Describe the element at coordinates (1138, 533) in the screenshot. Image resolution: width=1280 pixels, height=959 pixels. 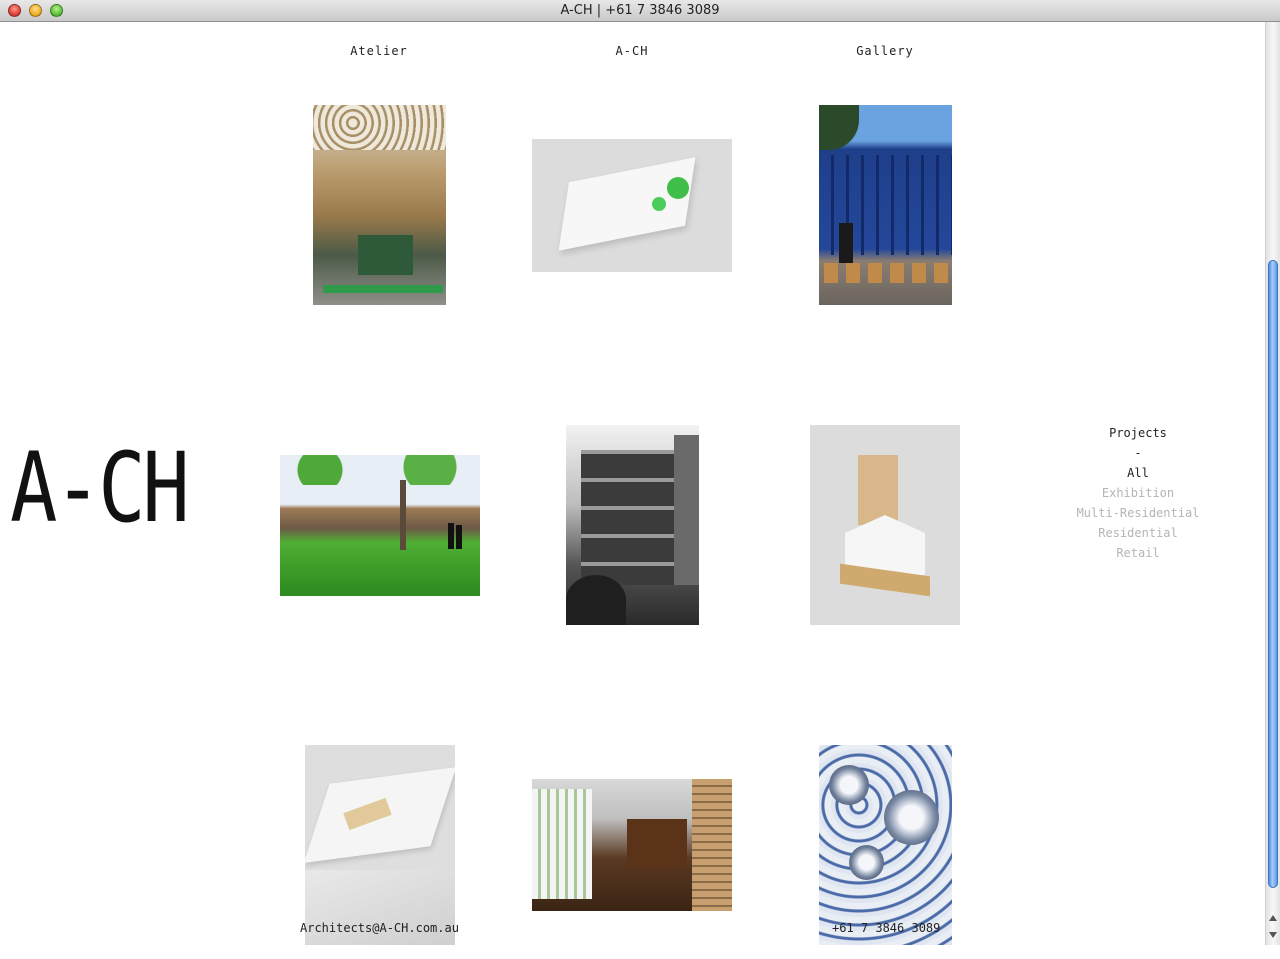
I see `filter-residential: Residential` at that location.